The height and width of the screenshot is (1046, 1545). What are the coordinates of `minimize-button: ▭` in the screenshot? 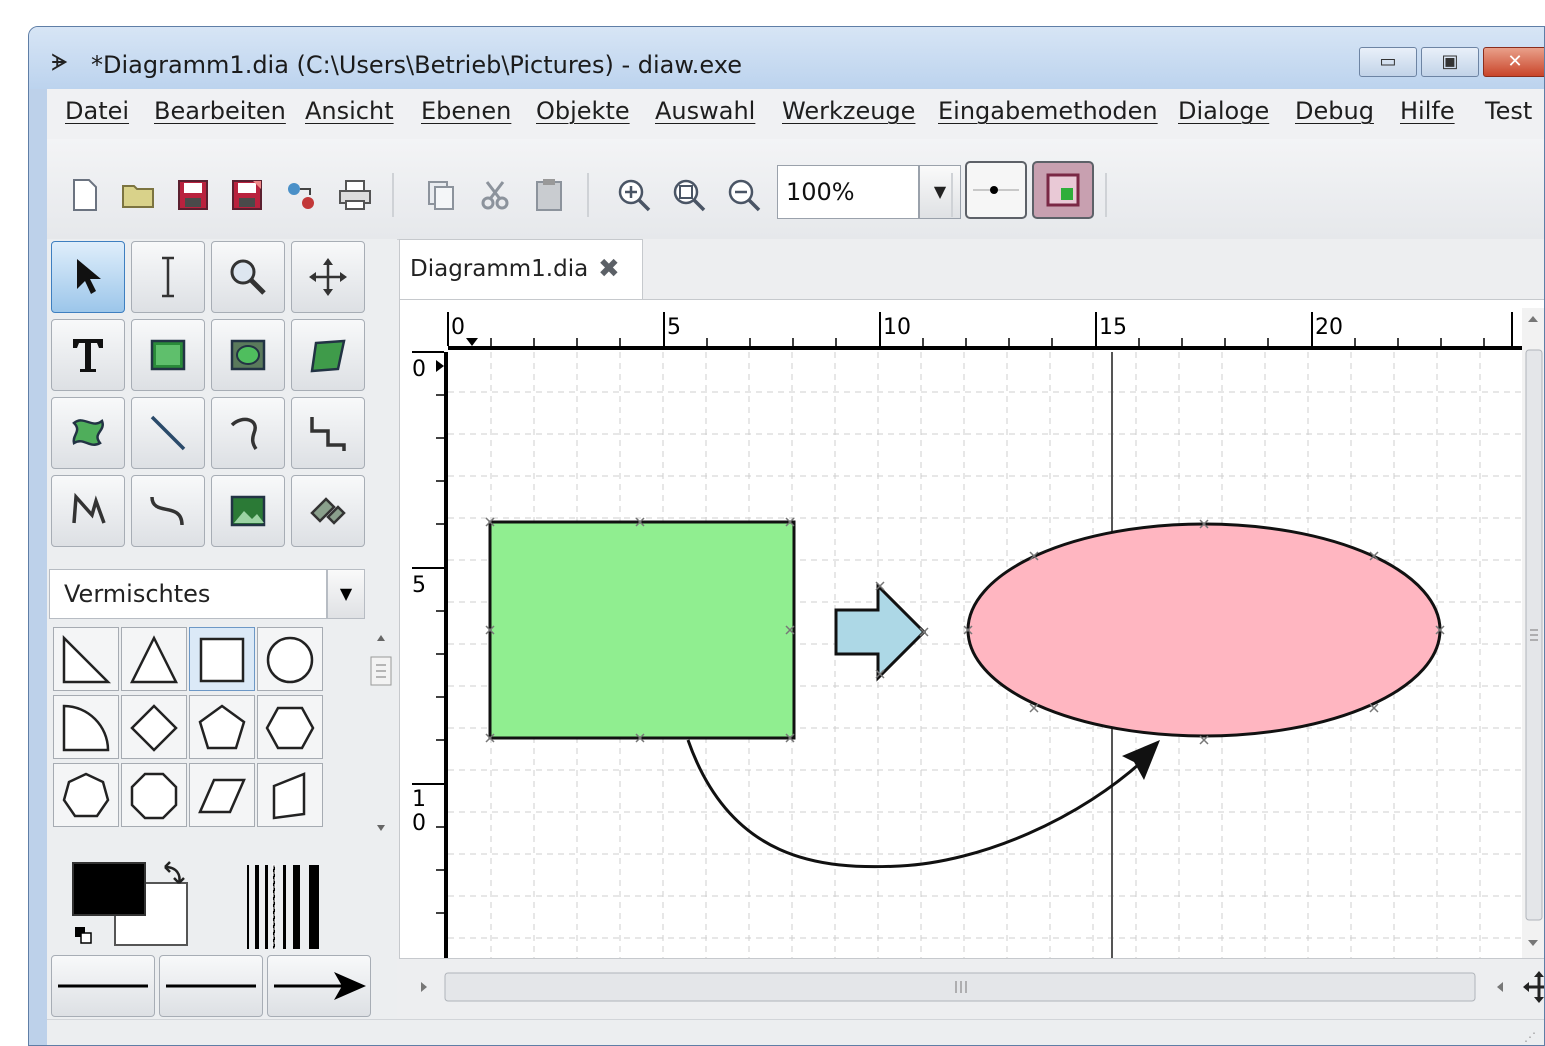 It's located at (1388, 62).